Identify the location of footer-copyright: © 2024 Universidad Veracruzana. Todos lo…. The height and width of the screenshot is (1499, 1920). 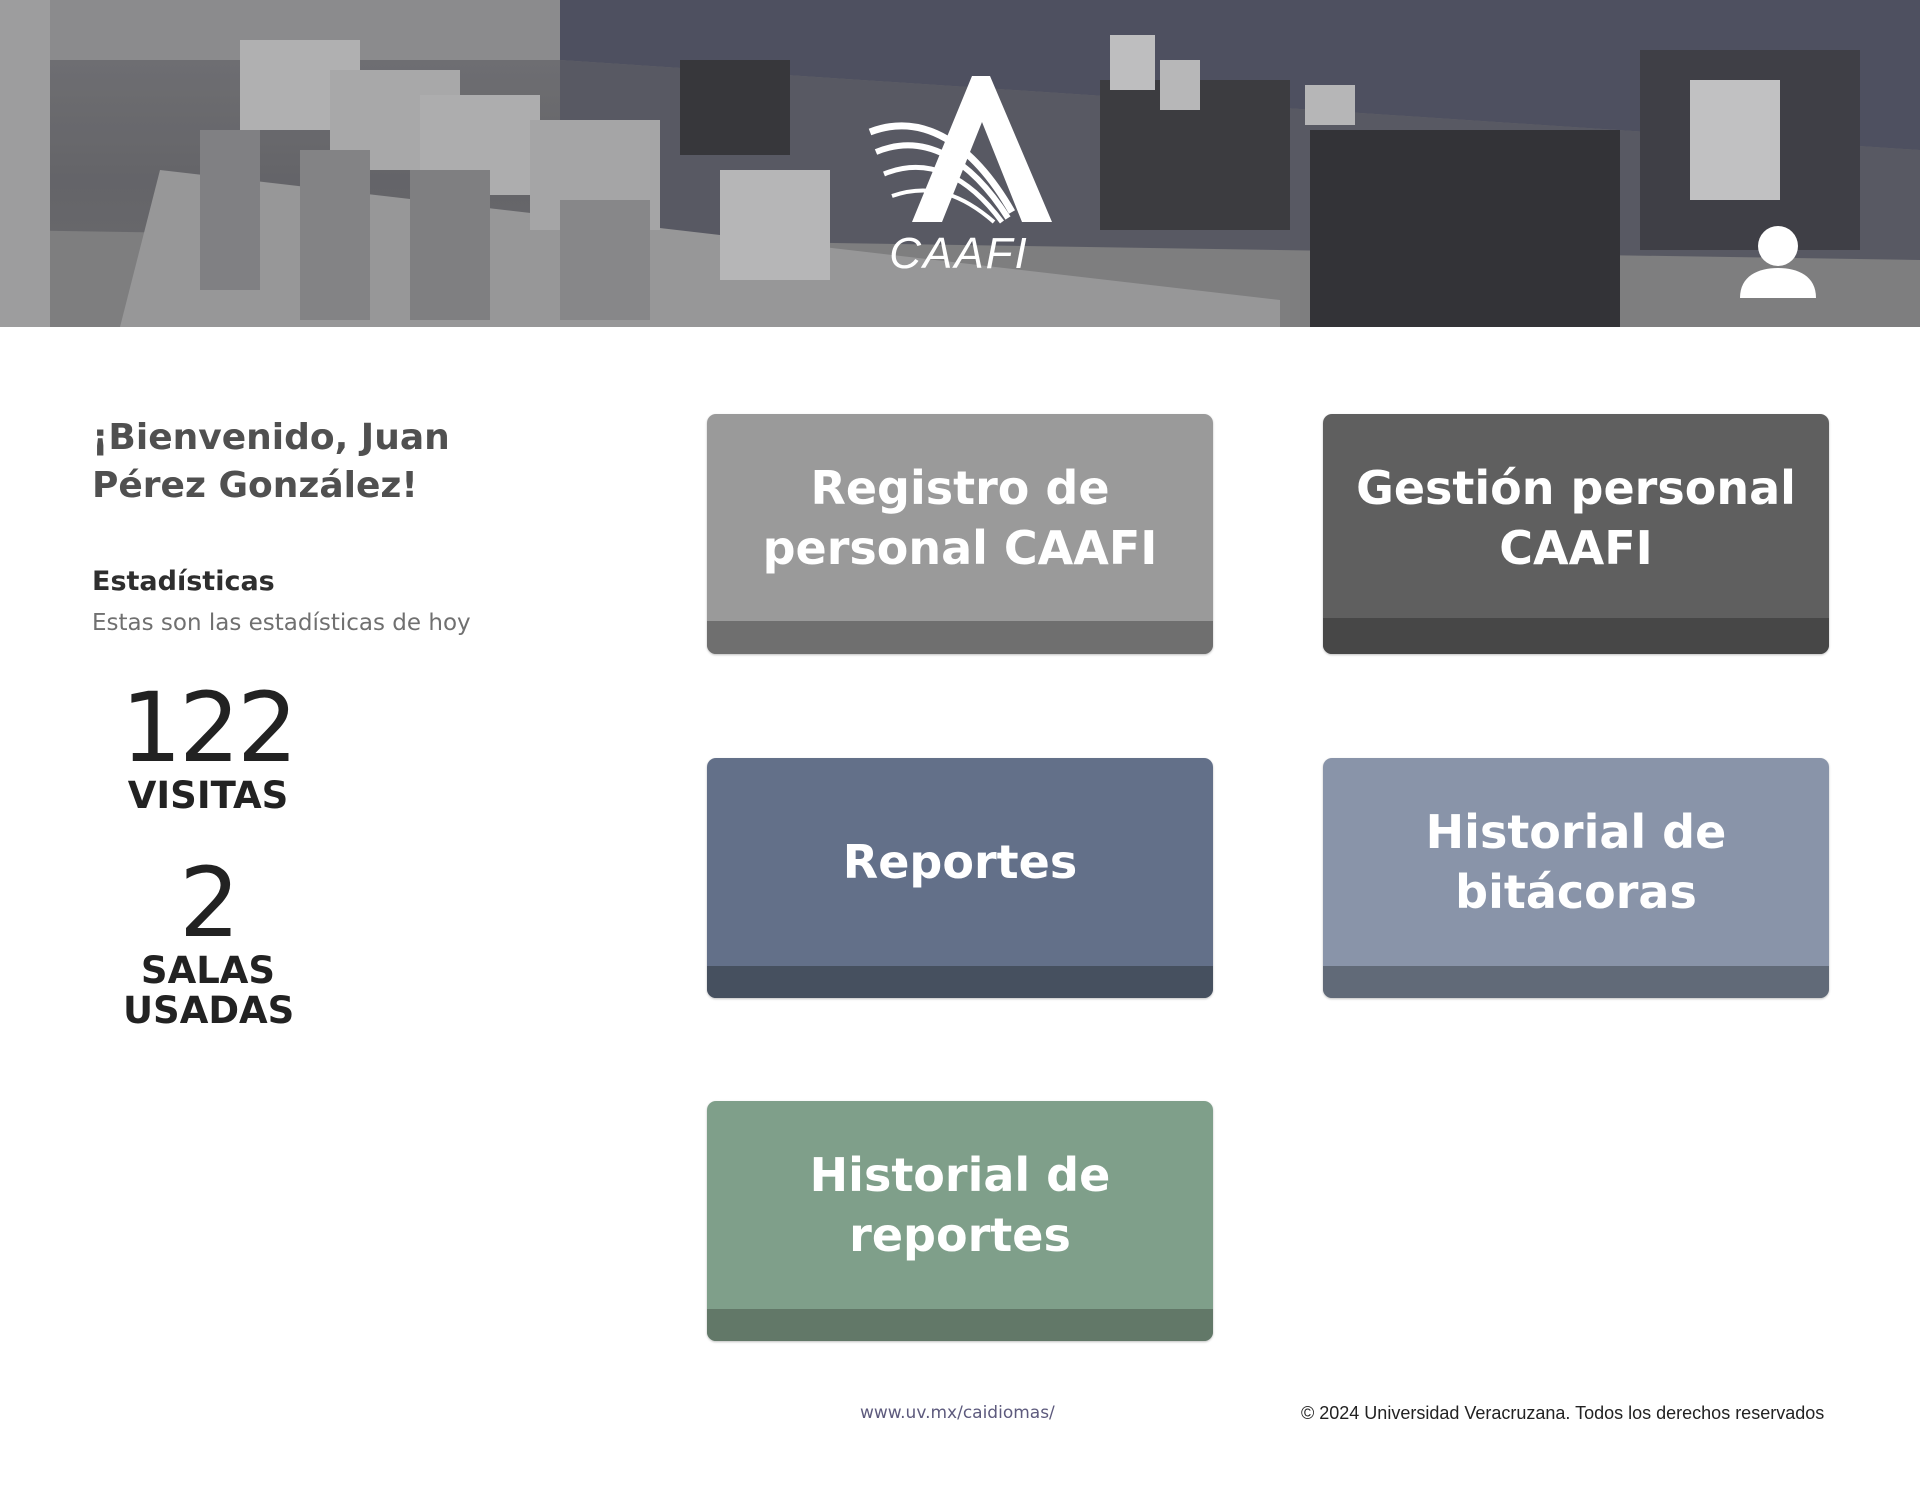
(1563, 1413).